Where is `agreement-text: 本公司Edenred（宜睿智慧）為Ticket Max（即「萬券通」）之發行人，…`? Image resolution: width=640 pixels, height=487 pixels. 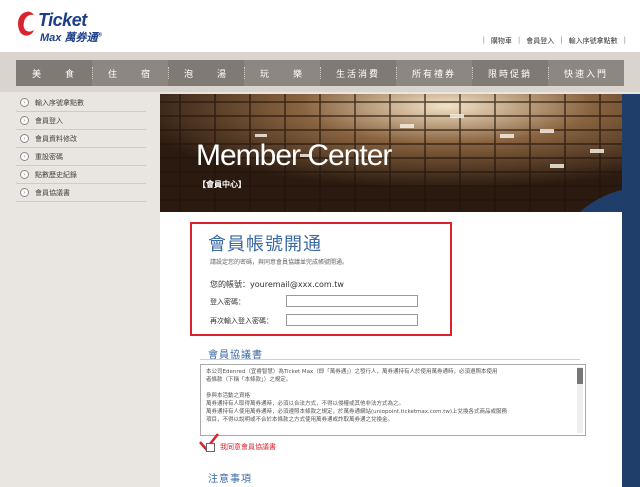
agreement-text: 本公司Edenred（宜睿智慧）為Ticket Max（即「萬券通」）之發行人，… is located at coordinates (357, 396).